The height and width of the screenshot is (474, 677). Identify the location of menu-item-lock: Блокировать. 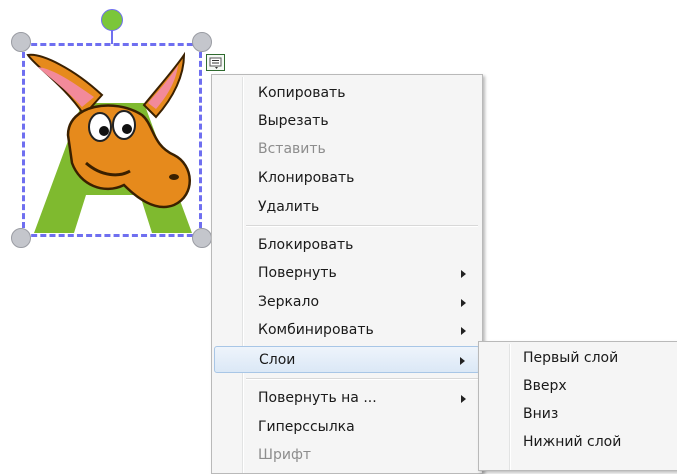
(347, 245).